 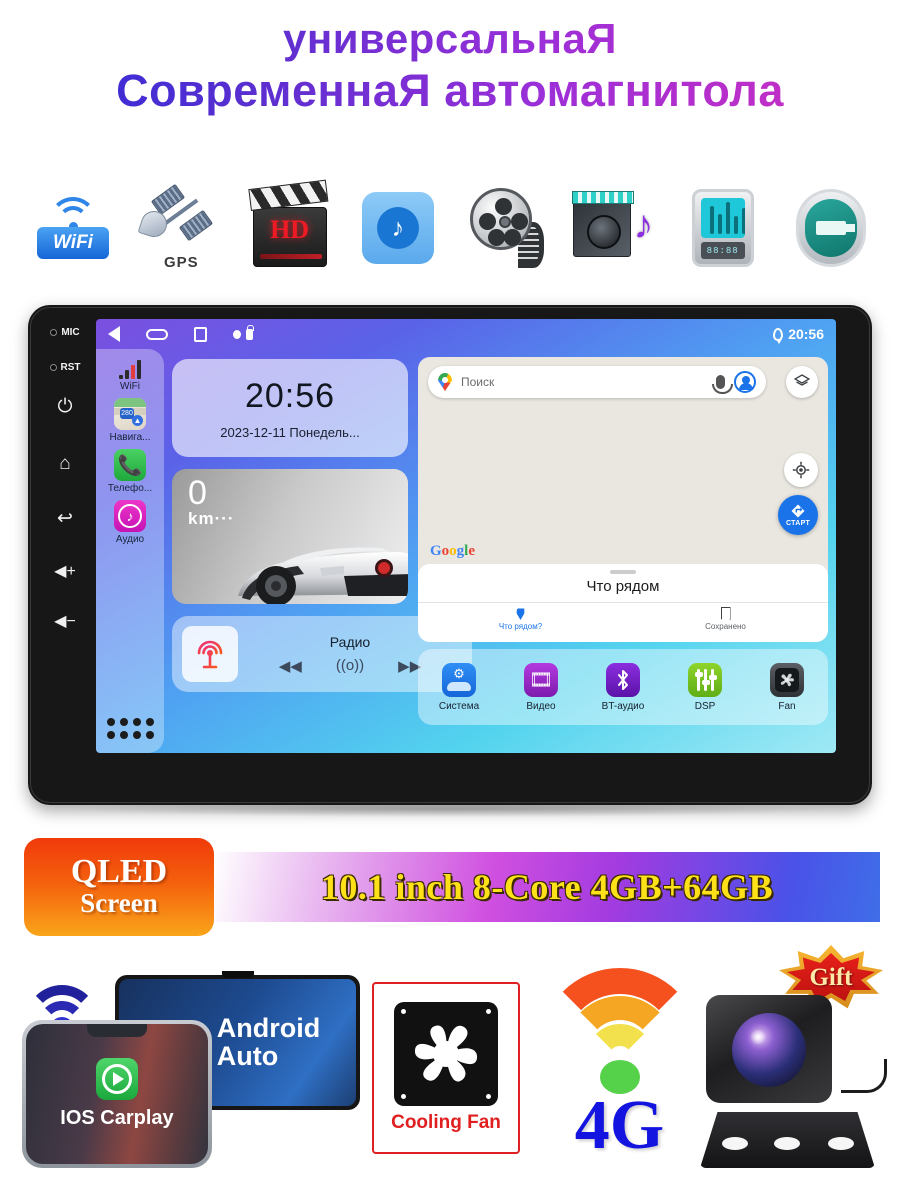 I want to click on carplay-phone: IOS Carplay, so click(x=117, y=1094).